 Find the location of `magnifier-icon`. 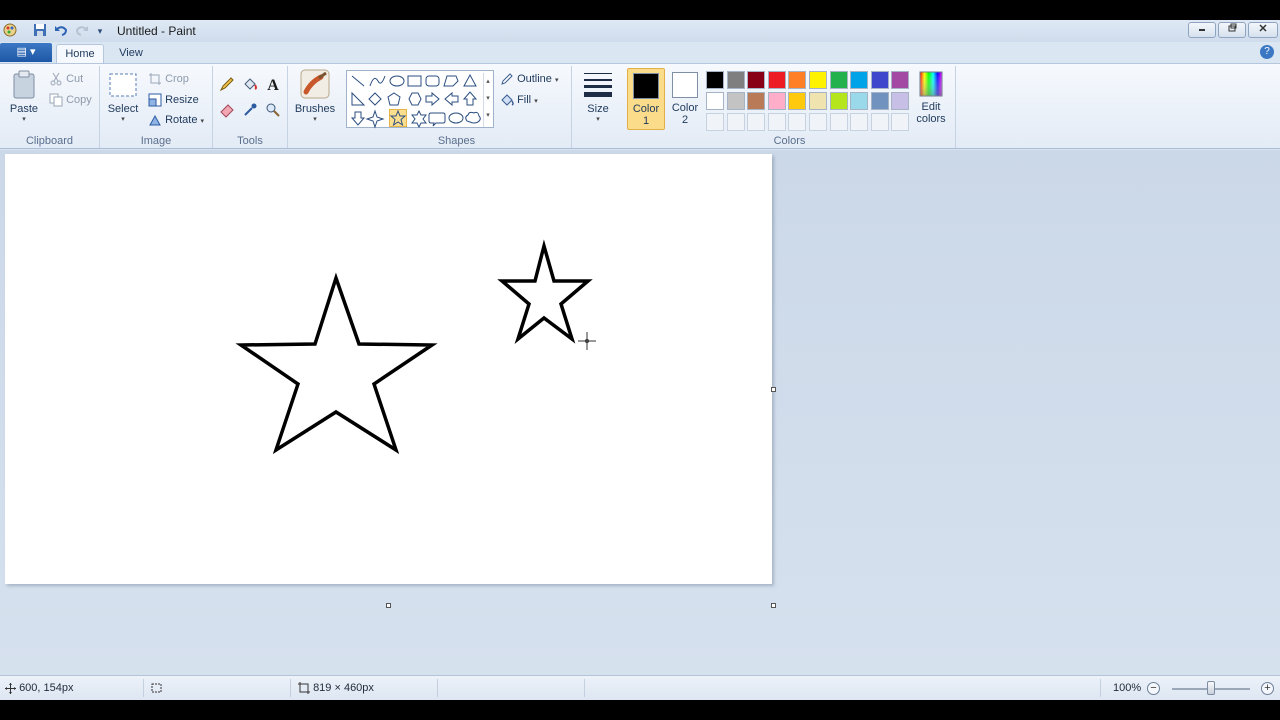

magnifier-icon is located at coordinates (273, 110).